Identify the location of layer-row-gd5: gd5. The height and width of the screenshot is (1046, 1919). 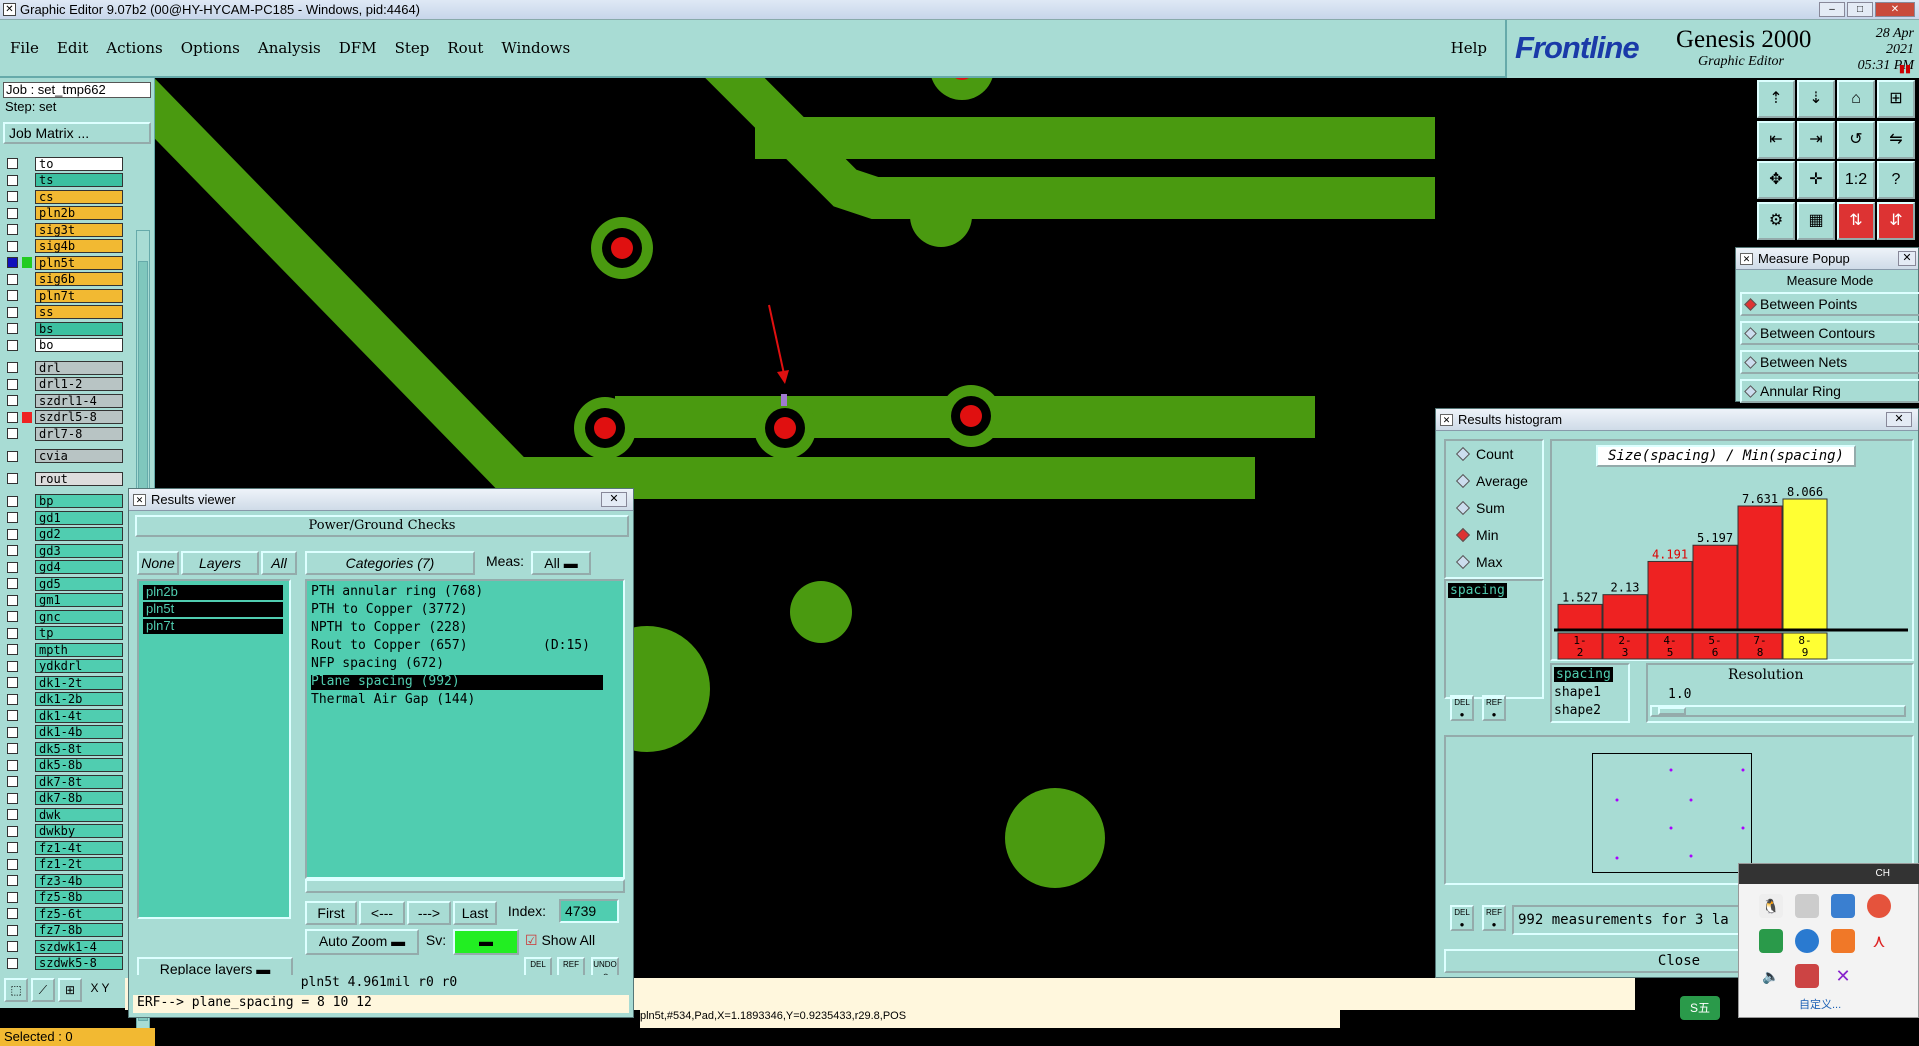
(63, 583).